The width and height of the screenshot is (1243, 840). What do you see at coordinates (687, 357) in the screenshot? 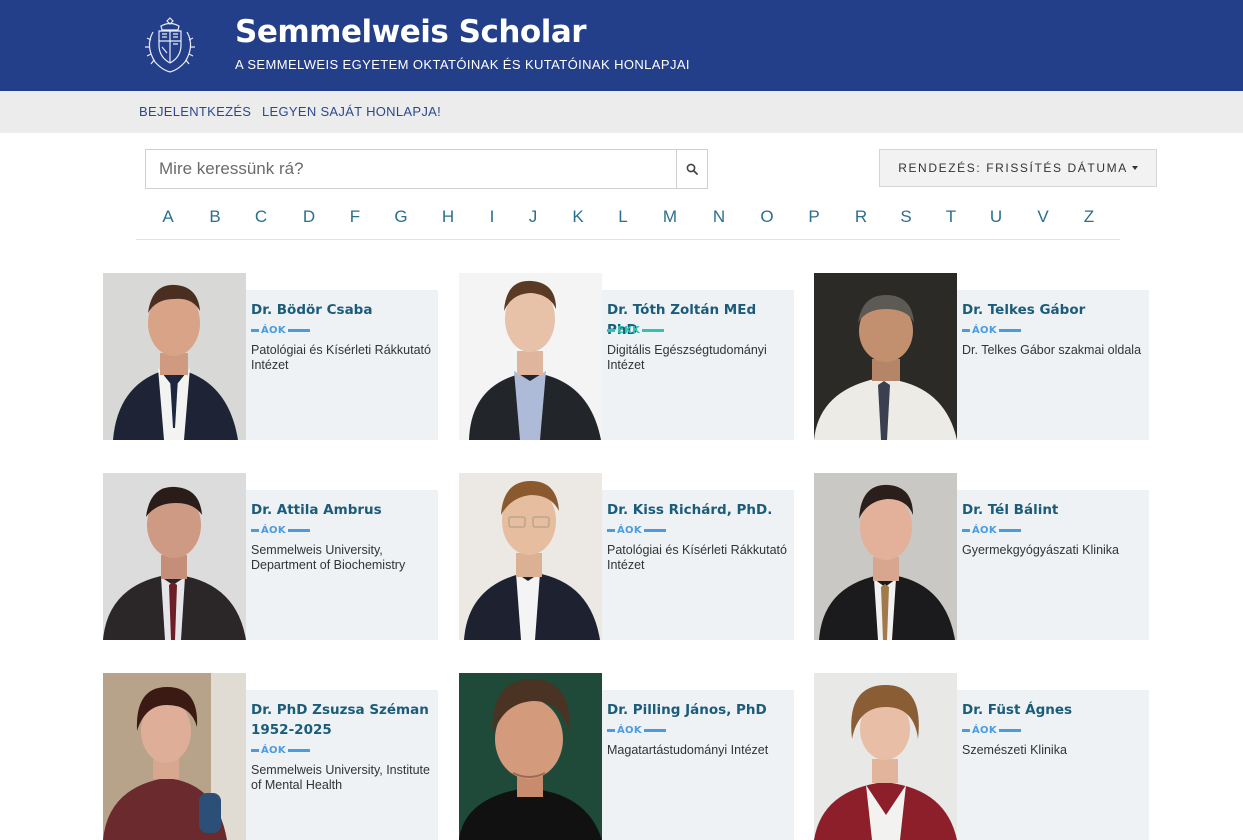
I see `profile-description: Digitális Egészségtudományi Intézet` at bounding box center [687, 357].